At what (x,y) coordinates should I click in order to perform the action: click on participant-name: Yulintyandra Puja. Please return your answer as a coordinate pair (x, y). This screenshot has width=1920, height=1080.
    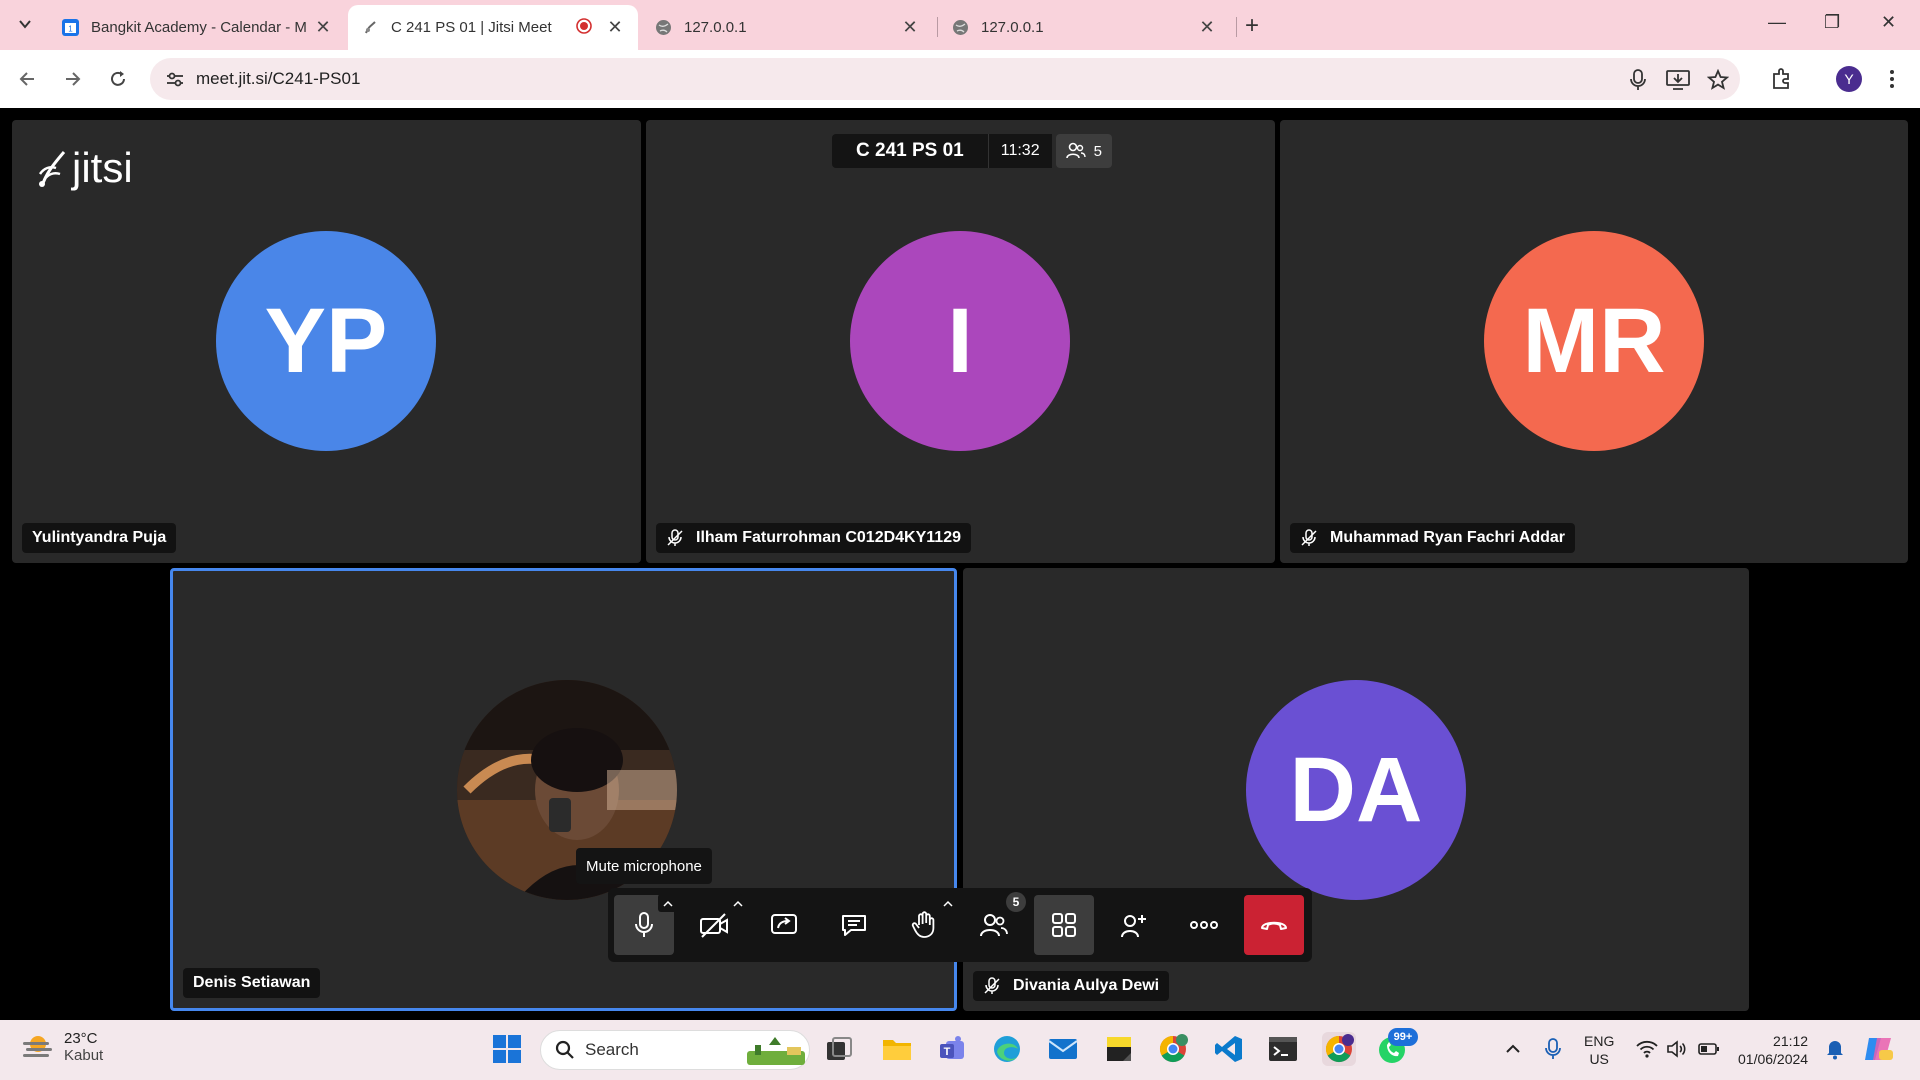
    Looking at the image, I should click on (99, 538).